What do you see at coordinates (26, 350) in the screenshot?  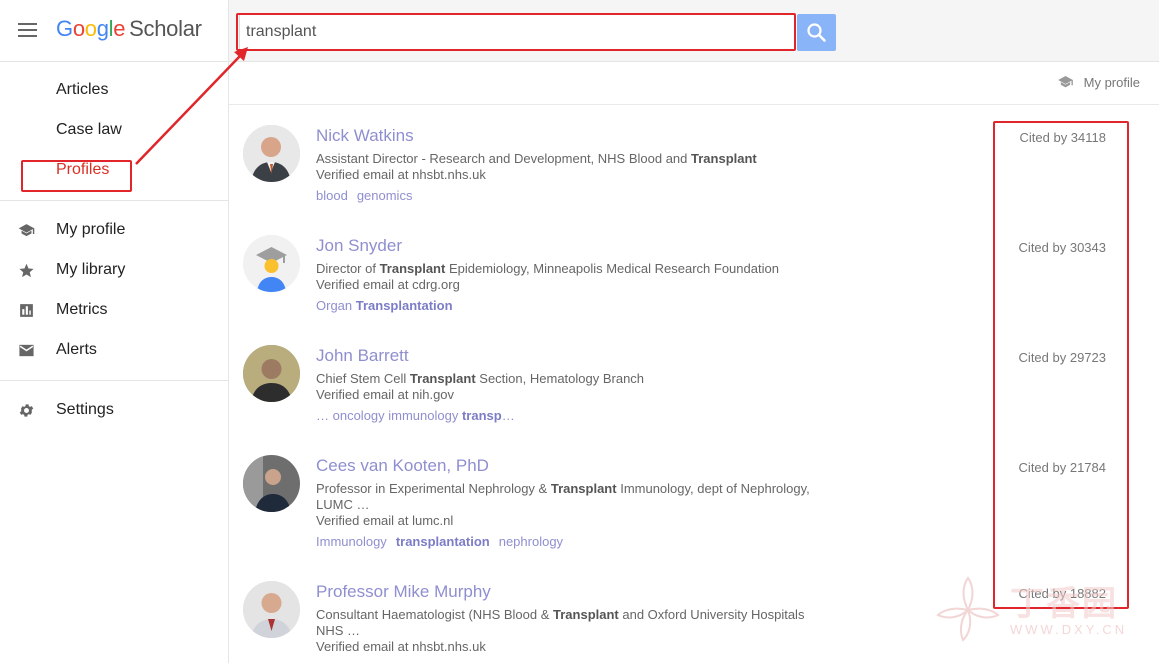 I see `envelope-icon` at bounding box center [26, 350].